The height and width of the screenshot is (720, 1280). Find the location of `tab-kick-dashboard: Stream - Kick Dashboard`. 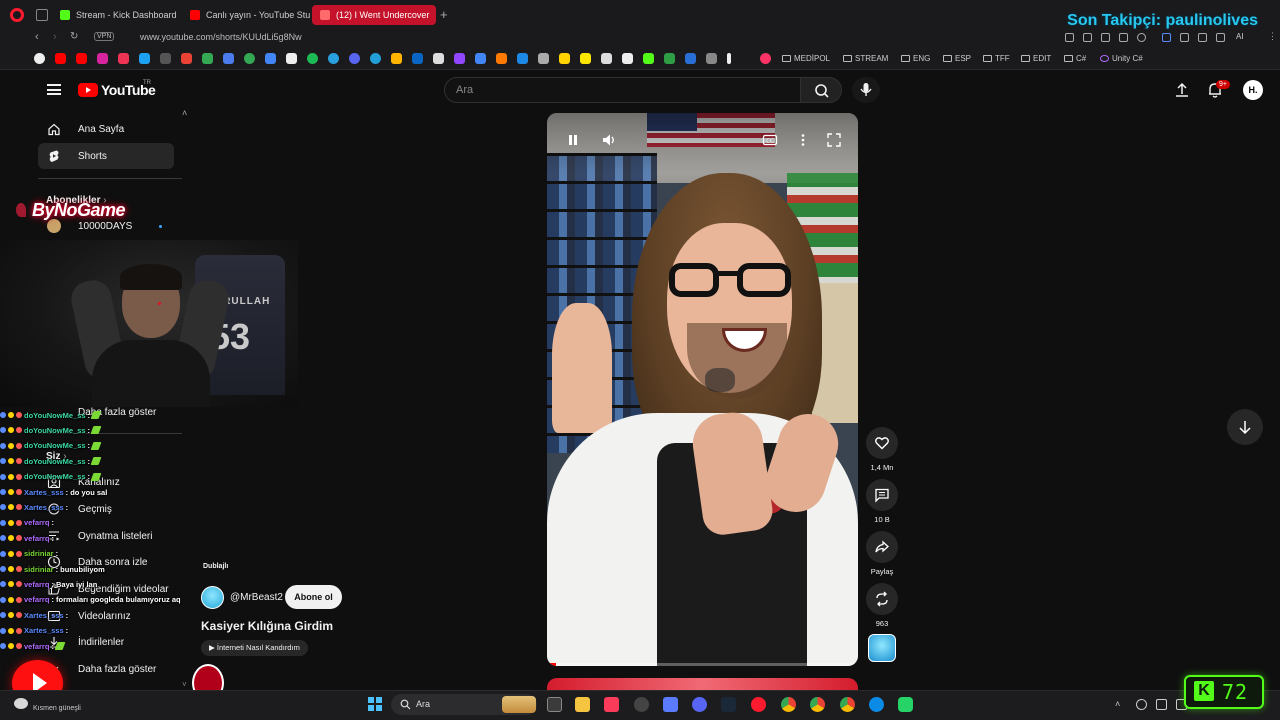

tab-kick-dashboard: Stream - Kick Dashboard is located at coordinates (117, 15).